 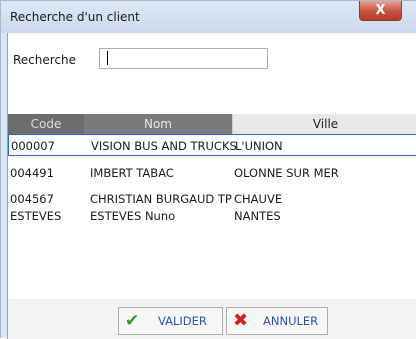 I want to click on text-caret, so click(x=107, y=58).